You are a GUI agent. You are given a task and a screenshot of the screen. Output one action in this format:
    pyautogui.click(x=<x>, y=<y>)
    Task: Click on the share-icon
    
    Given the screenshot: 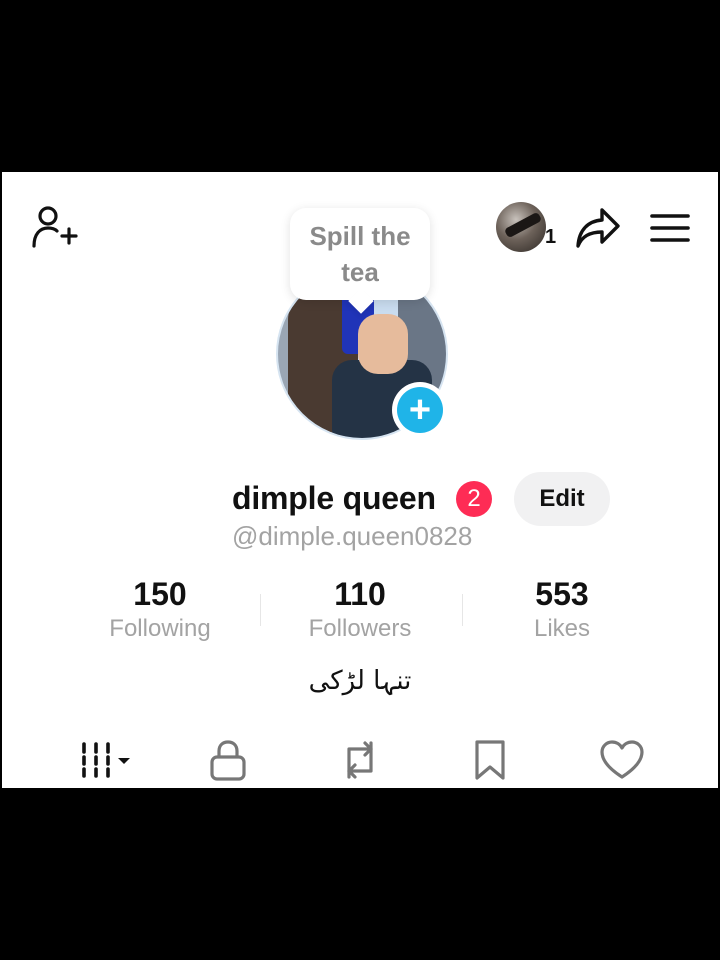 What is the action you would take?
    pyautogui.click(x=598, y=228)
    